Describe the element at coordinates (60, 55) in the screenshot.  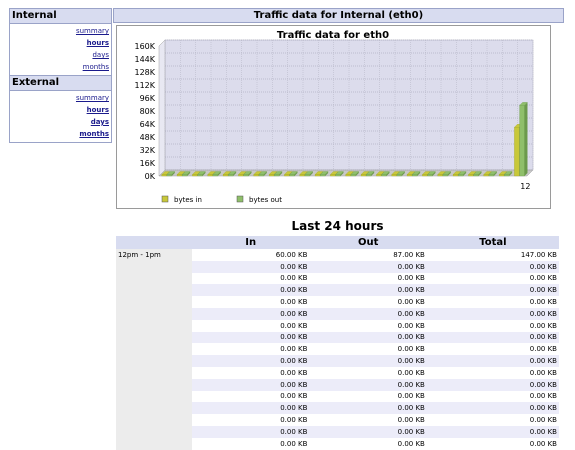
I see `nav-internal-days-link: days` at that location.